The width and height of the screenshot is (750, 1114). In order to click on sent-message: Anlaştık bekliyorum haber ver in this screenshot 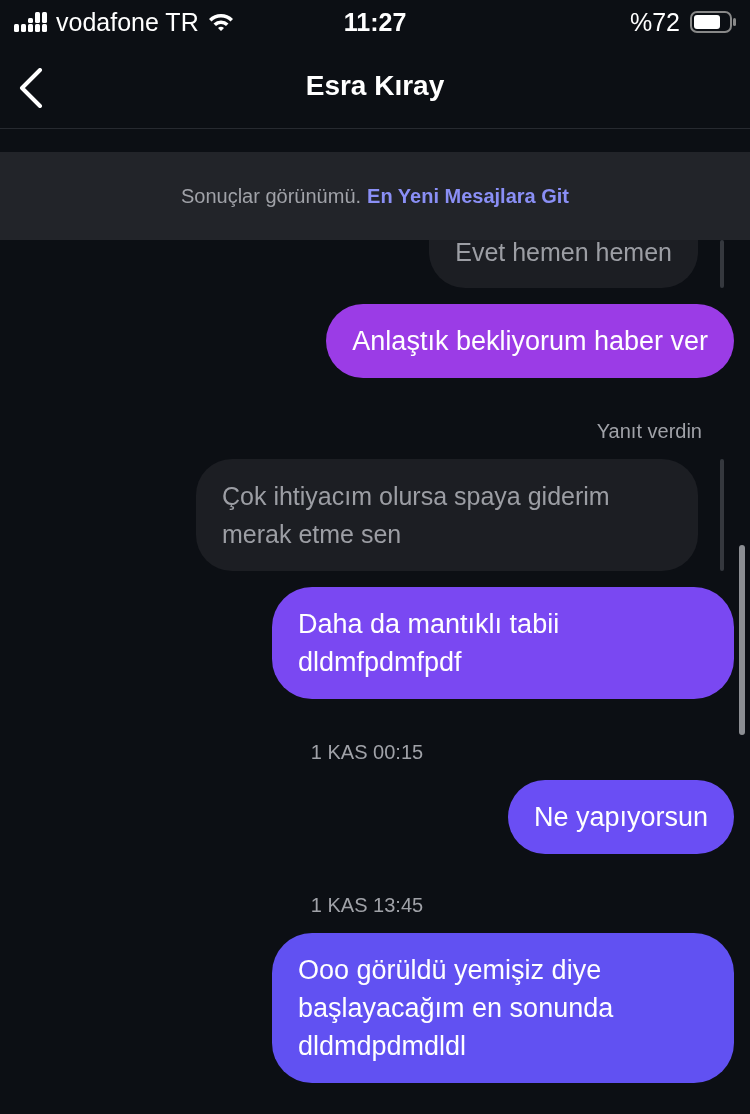, I will do `click(530, 341)`.